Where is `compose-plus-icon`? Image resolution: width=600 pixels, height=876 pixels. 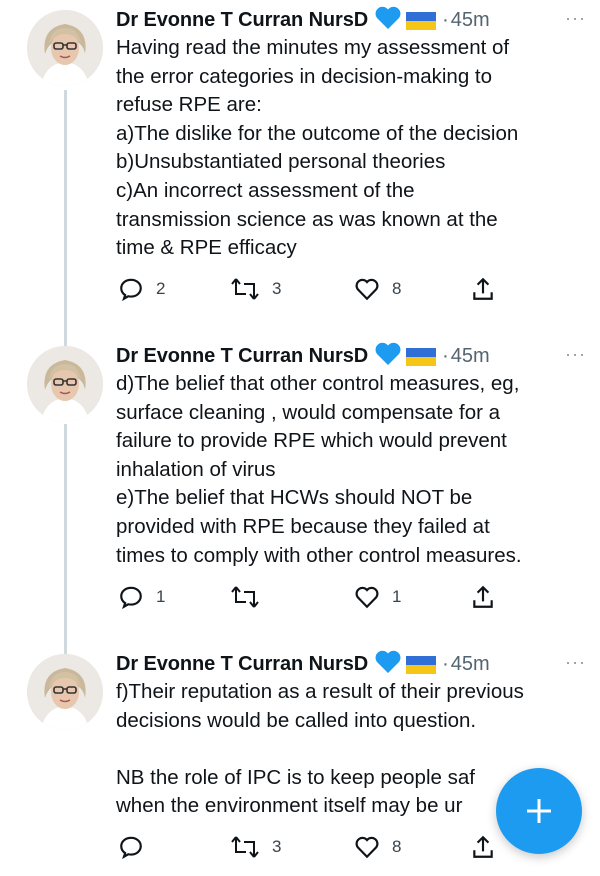
compose-plus-icon is located at coordinates (539, 811).